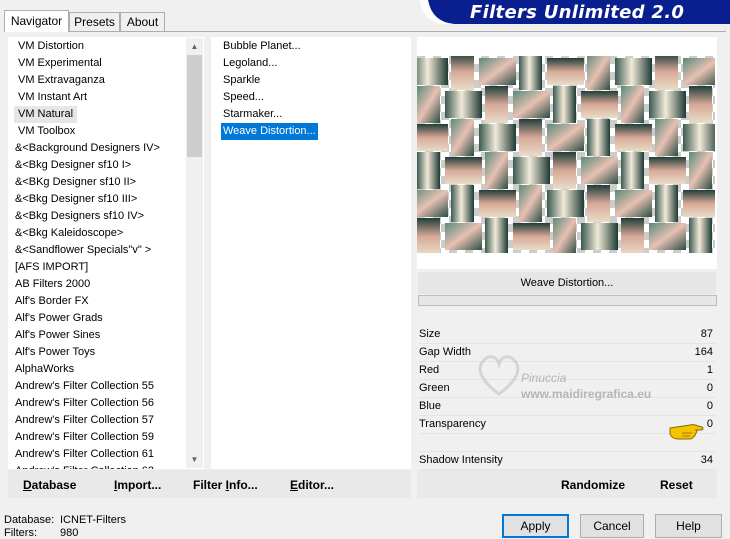 The width and height of the screenshot is (730, 539). I want to click on scroll-down-icon: ▼, so click(194, 459).